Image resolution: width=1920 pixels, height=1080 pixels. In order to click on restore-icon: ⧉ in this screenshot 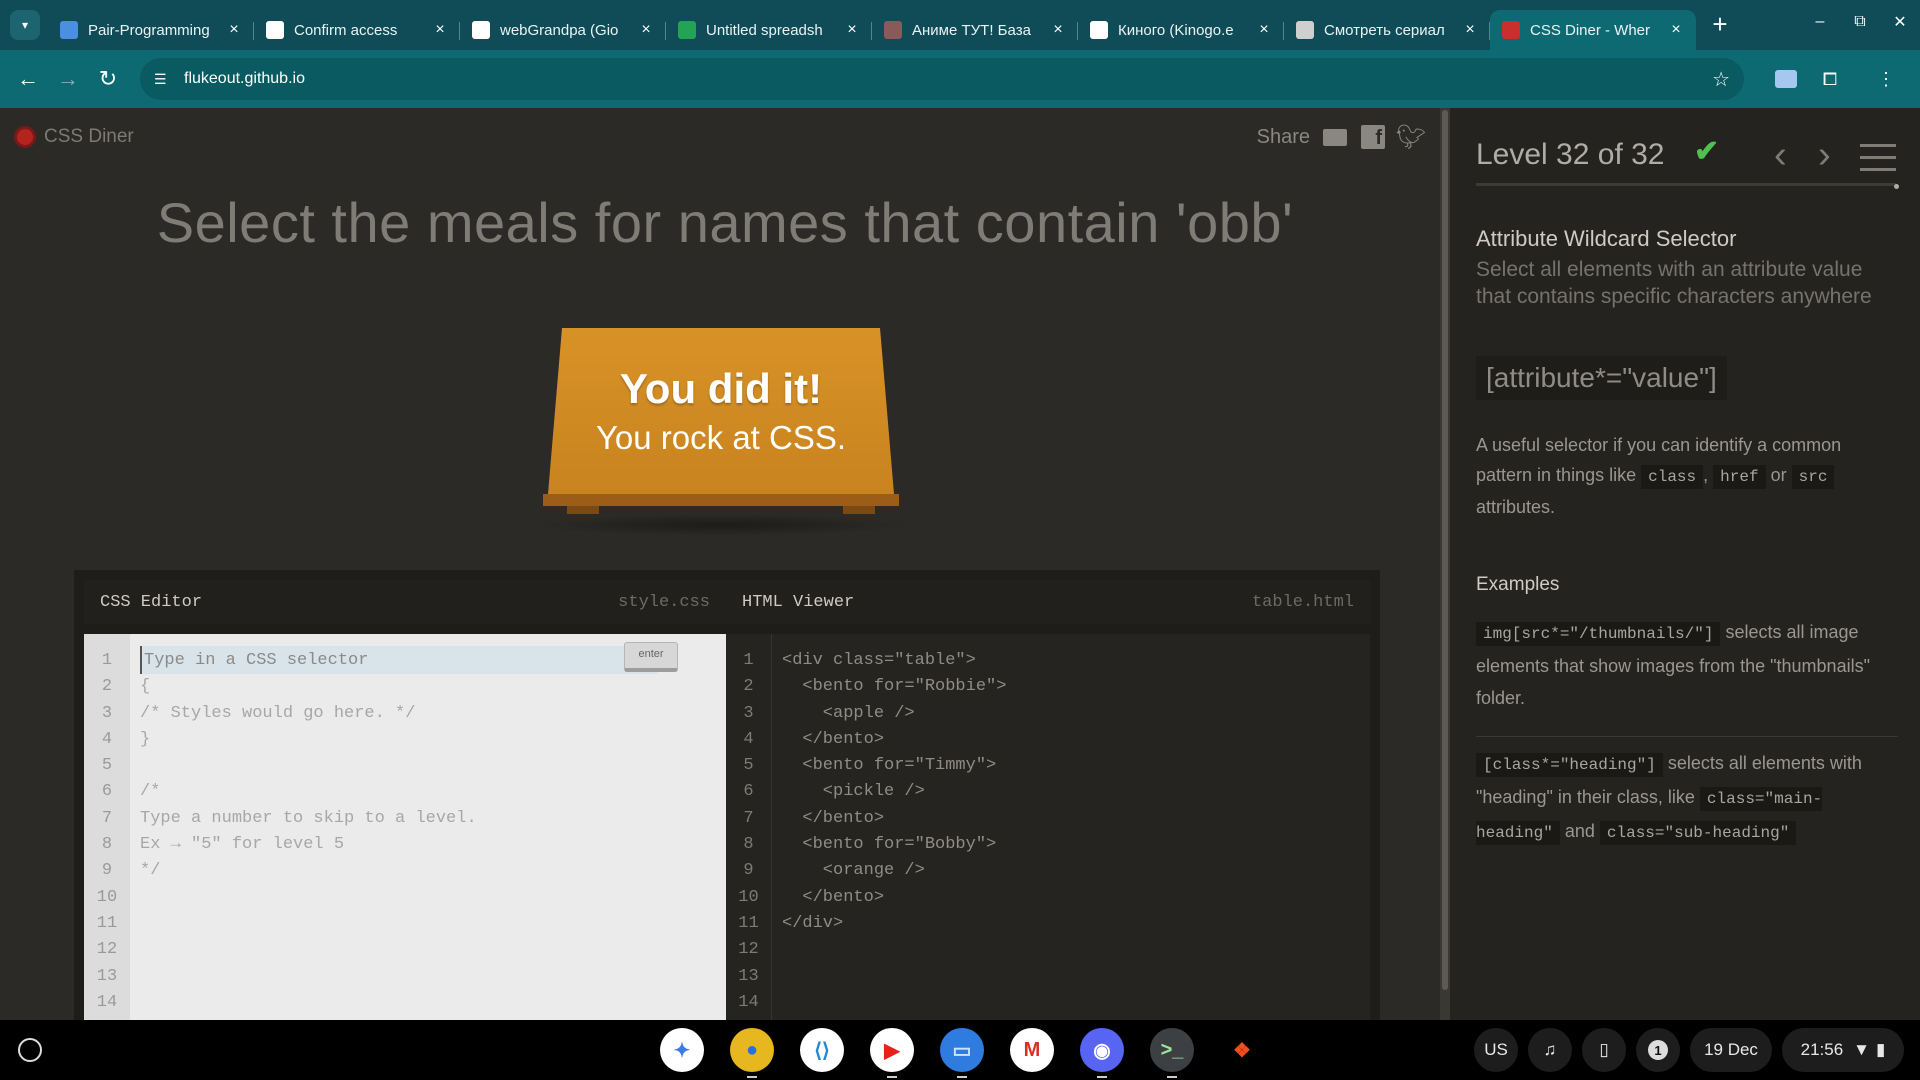, I will do `click(1860, 22)`.